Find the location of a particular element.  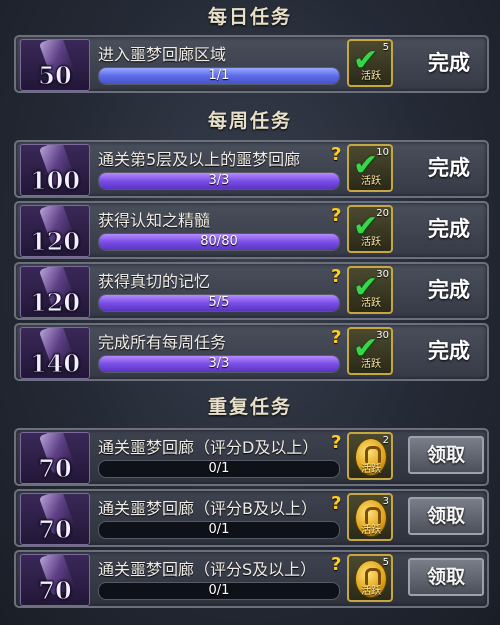

section-title-repeat: 重复任务 is located at coordinates (249, 407).